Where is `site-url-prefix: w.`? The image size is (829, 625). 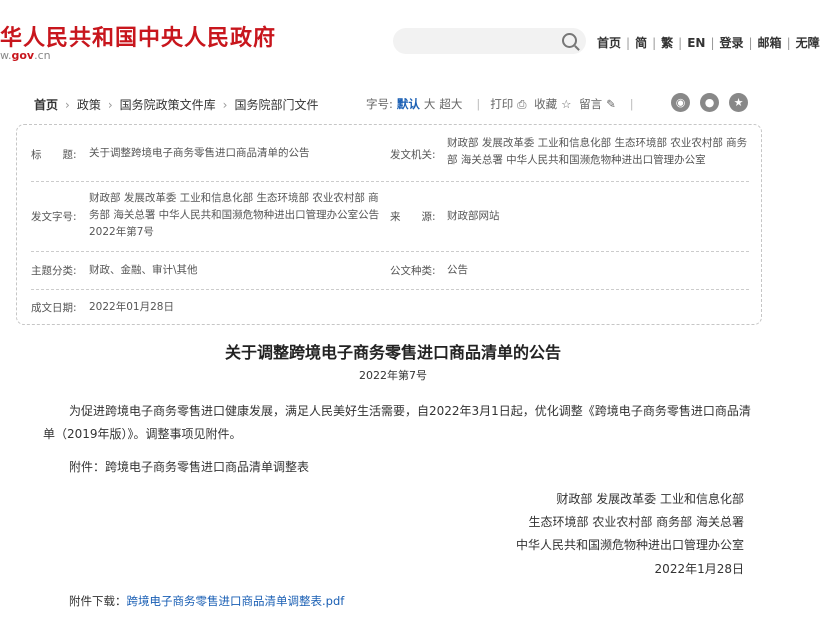
site-url-prefix: w. is located at coordinates (6, 55).